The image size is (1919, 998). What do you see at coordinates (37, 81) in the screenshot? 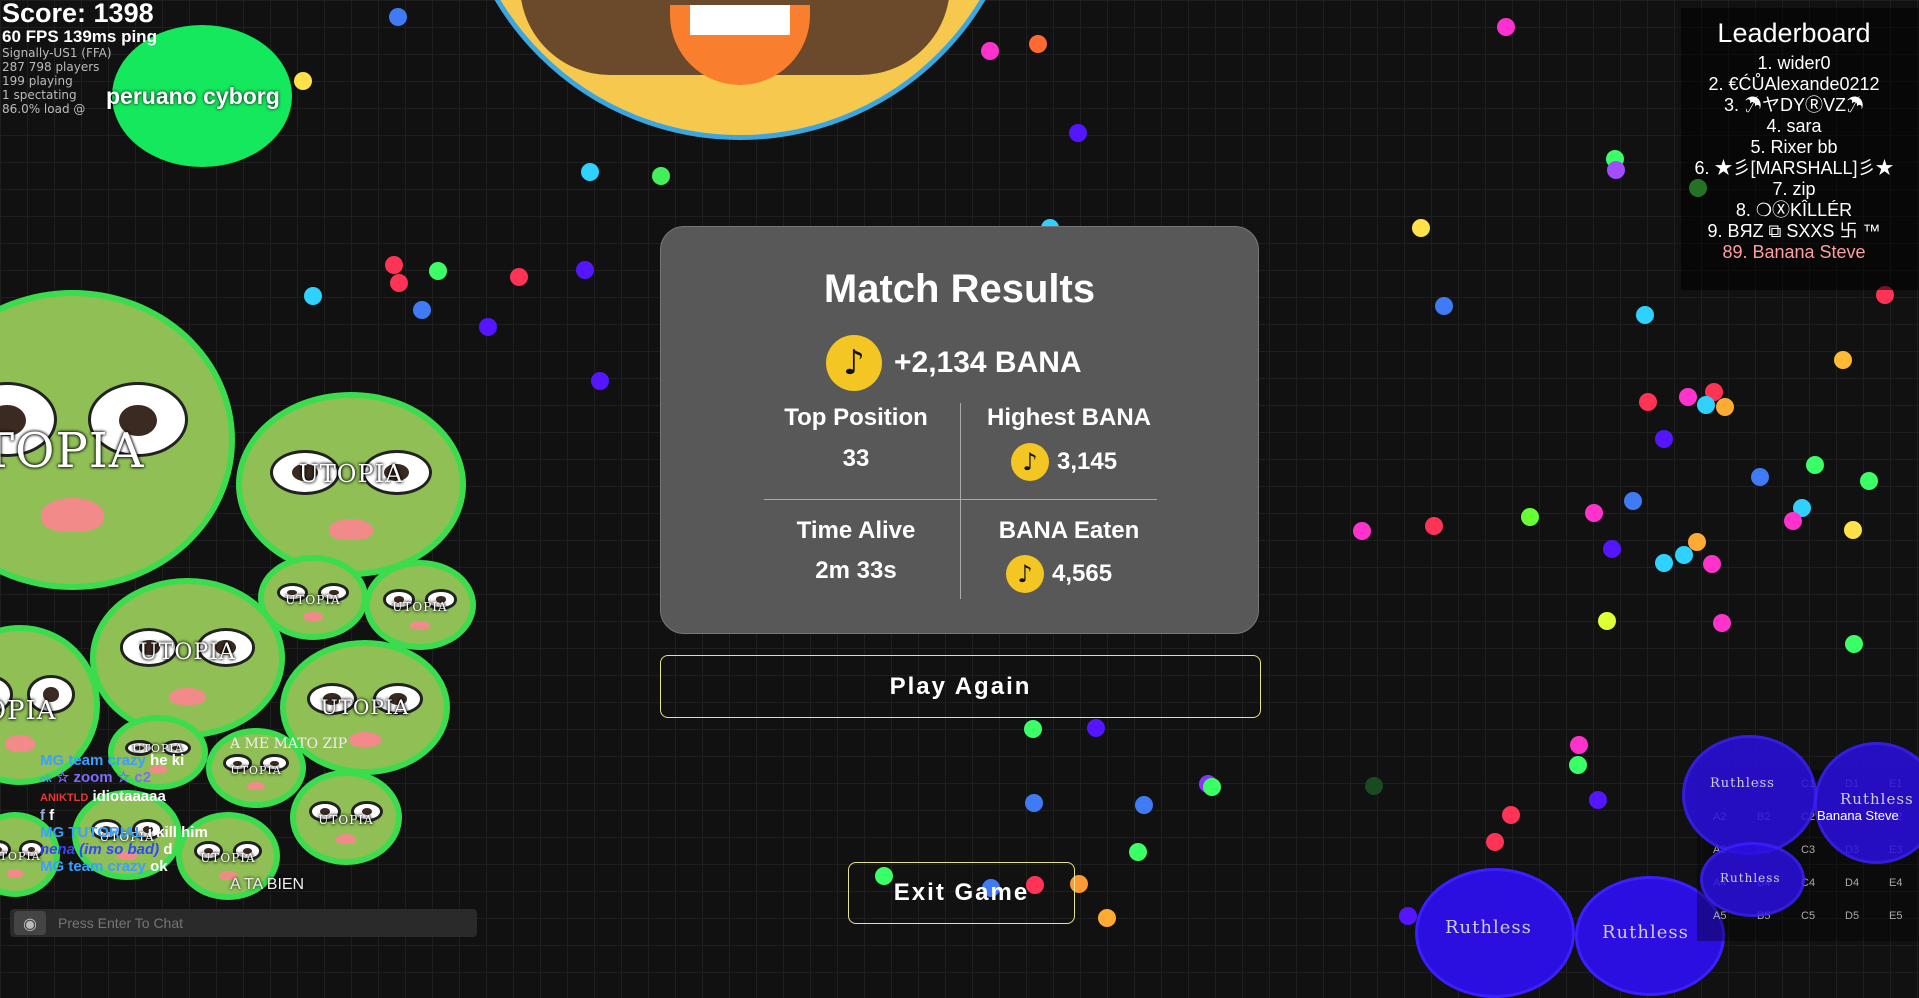
I see `playing-text: 199 playing` at bounding box center [37, 81].